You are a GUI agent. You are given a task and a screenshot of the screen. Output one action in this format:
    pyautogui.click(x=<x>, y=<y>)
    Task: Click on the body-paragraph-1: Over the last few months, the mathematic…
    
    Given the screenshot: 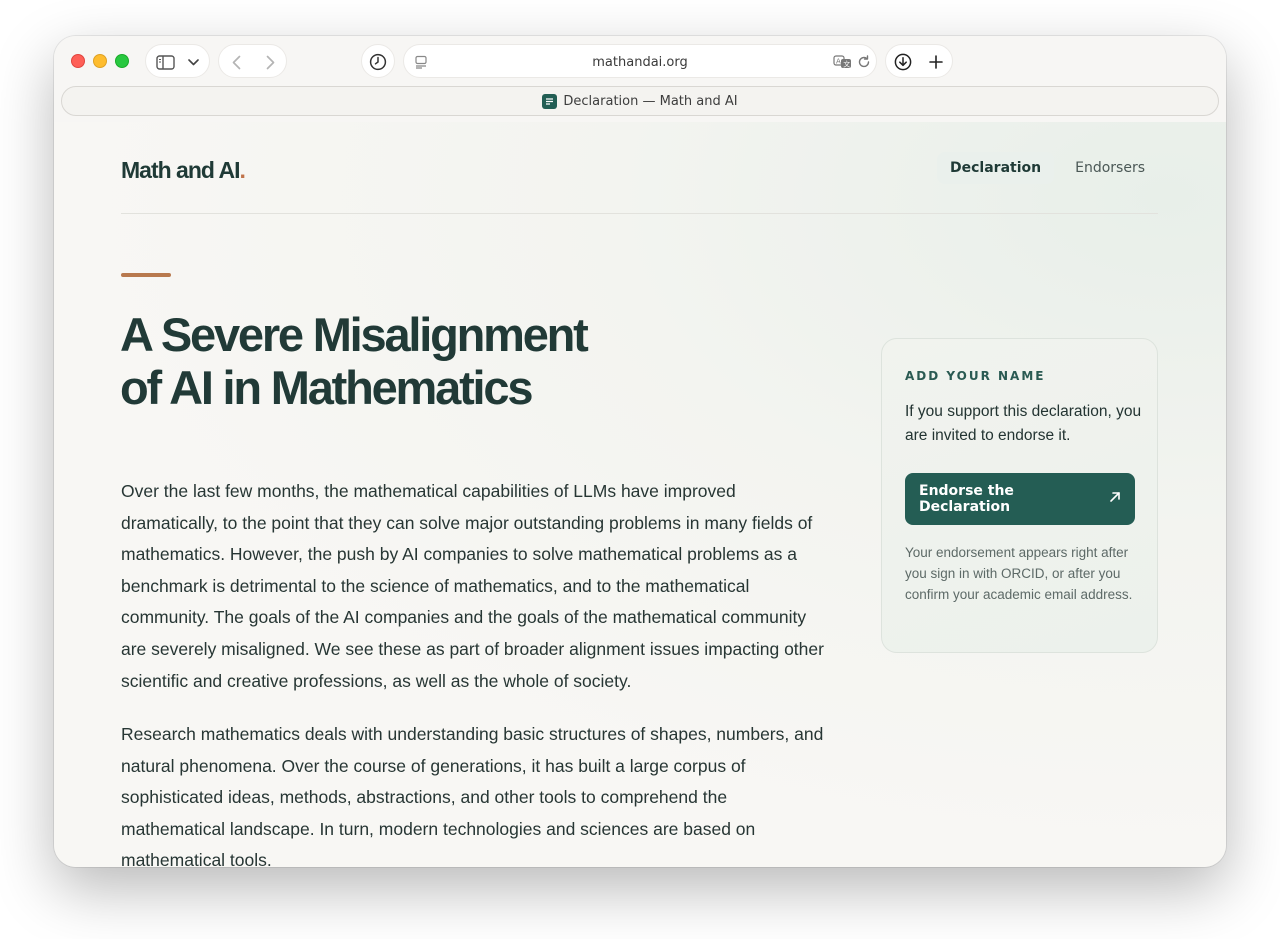 What is the action you would take?
    pyautogui.click(x=472, y=586)
    